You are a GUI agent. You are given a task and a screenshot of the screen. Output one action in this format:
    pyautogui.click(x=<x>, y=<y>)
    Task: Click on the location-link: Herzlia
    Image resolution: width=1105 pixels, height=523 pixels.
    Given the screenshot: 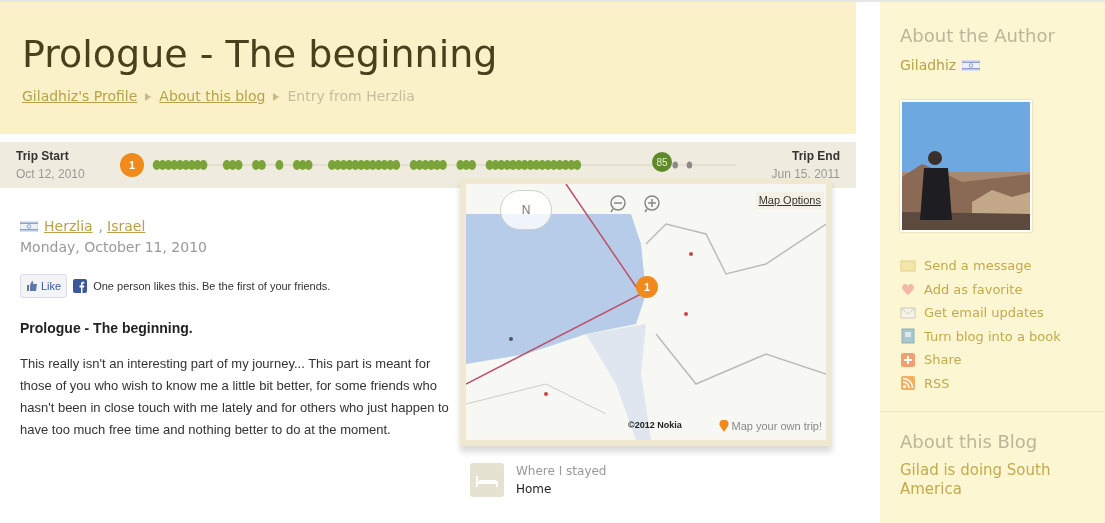 What is the action you would take?
    pyautogui.click(x=68, y=226)
    